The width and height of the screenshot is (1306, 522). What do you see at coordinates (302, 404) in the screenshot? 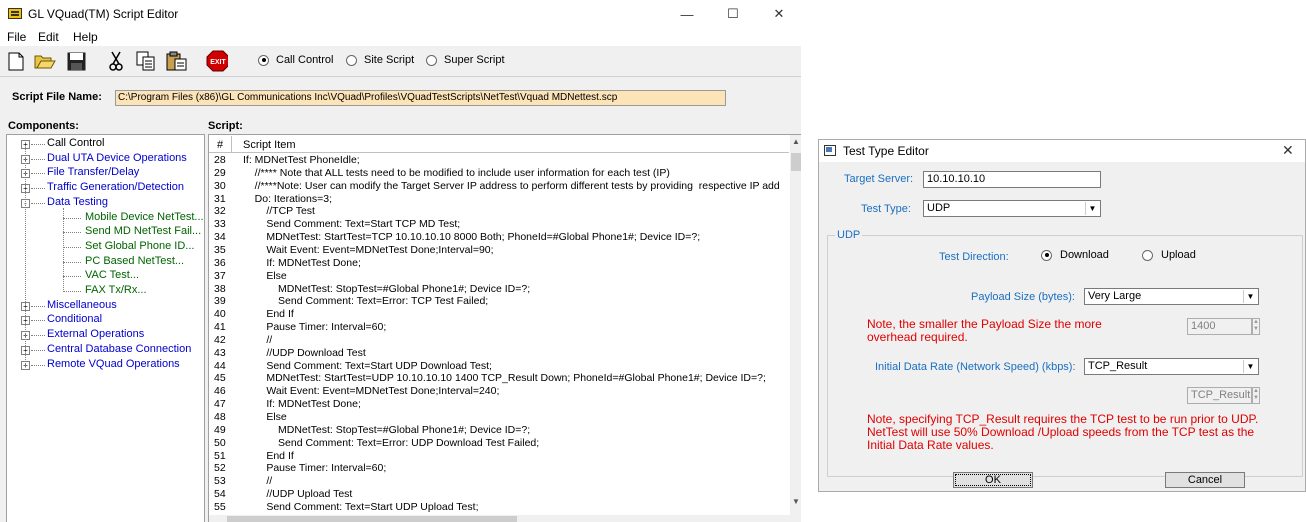
I see `script-row-text: If: MDNetTest Done;` at bounding box center [302, 404].